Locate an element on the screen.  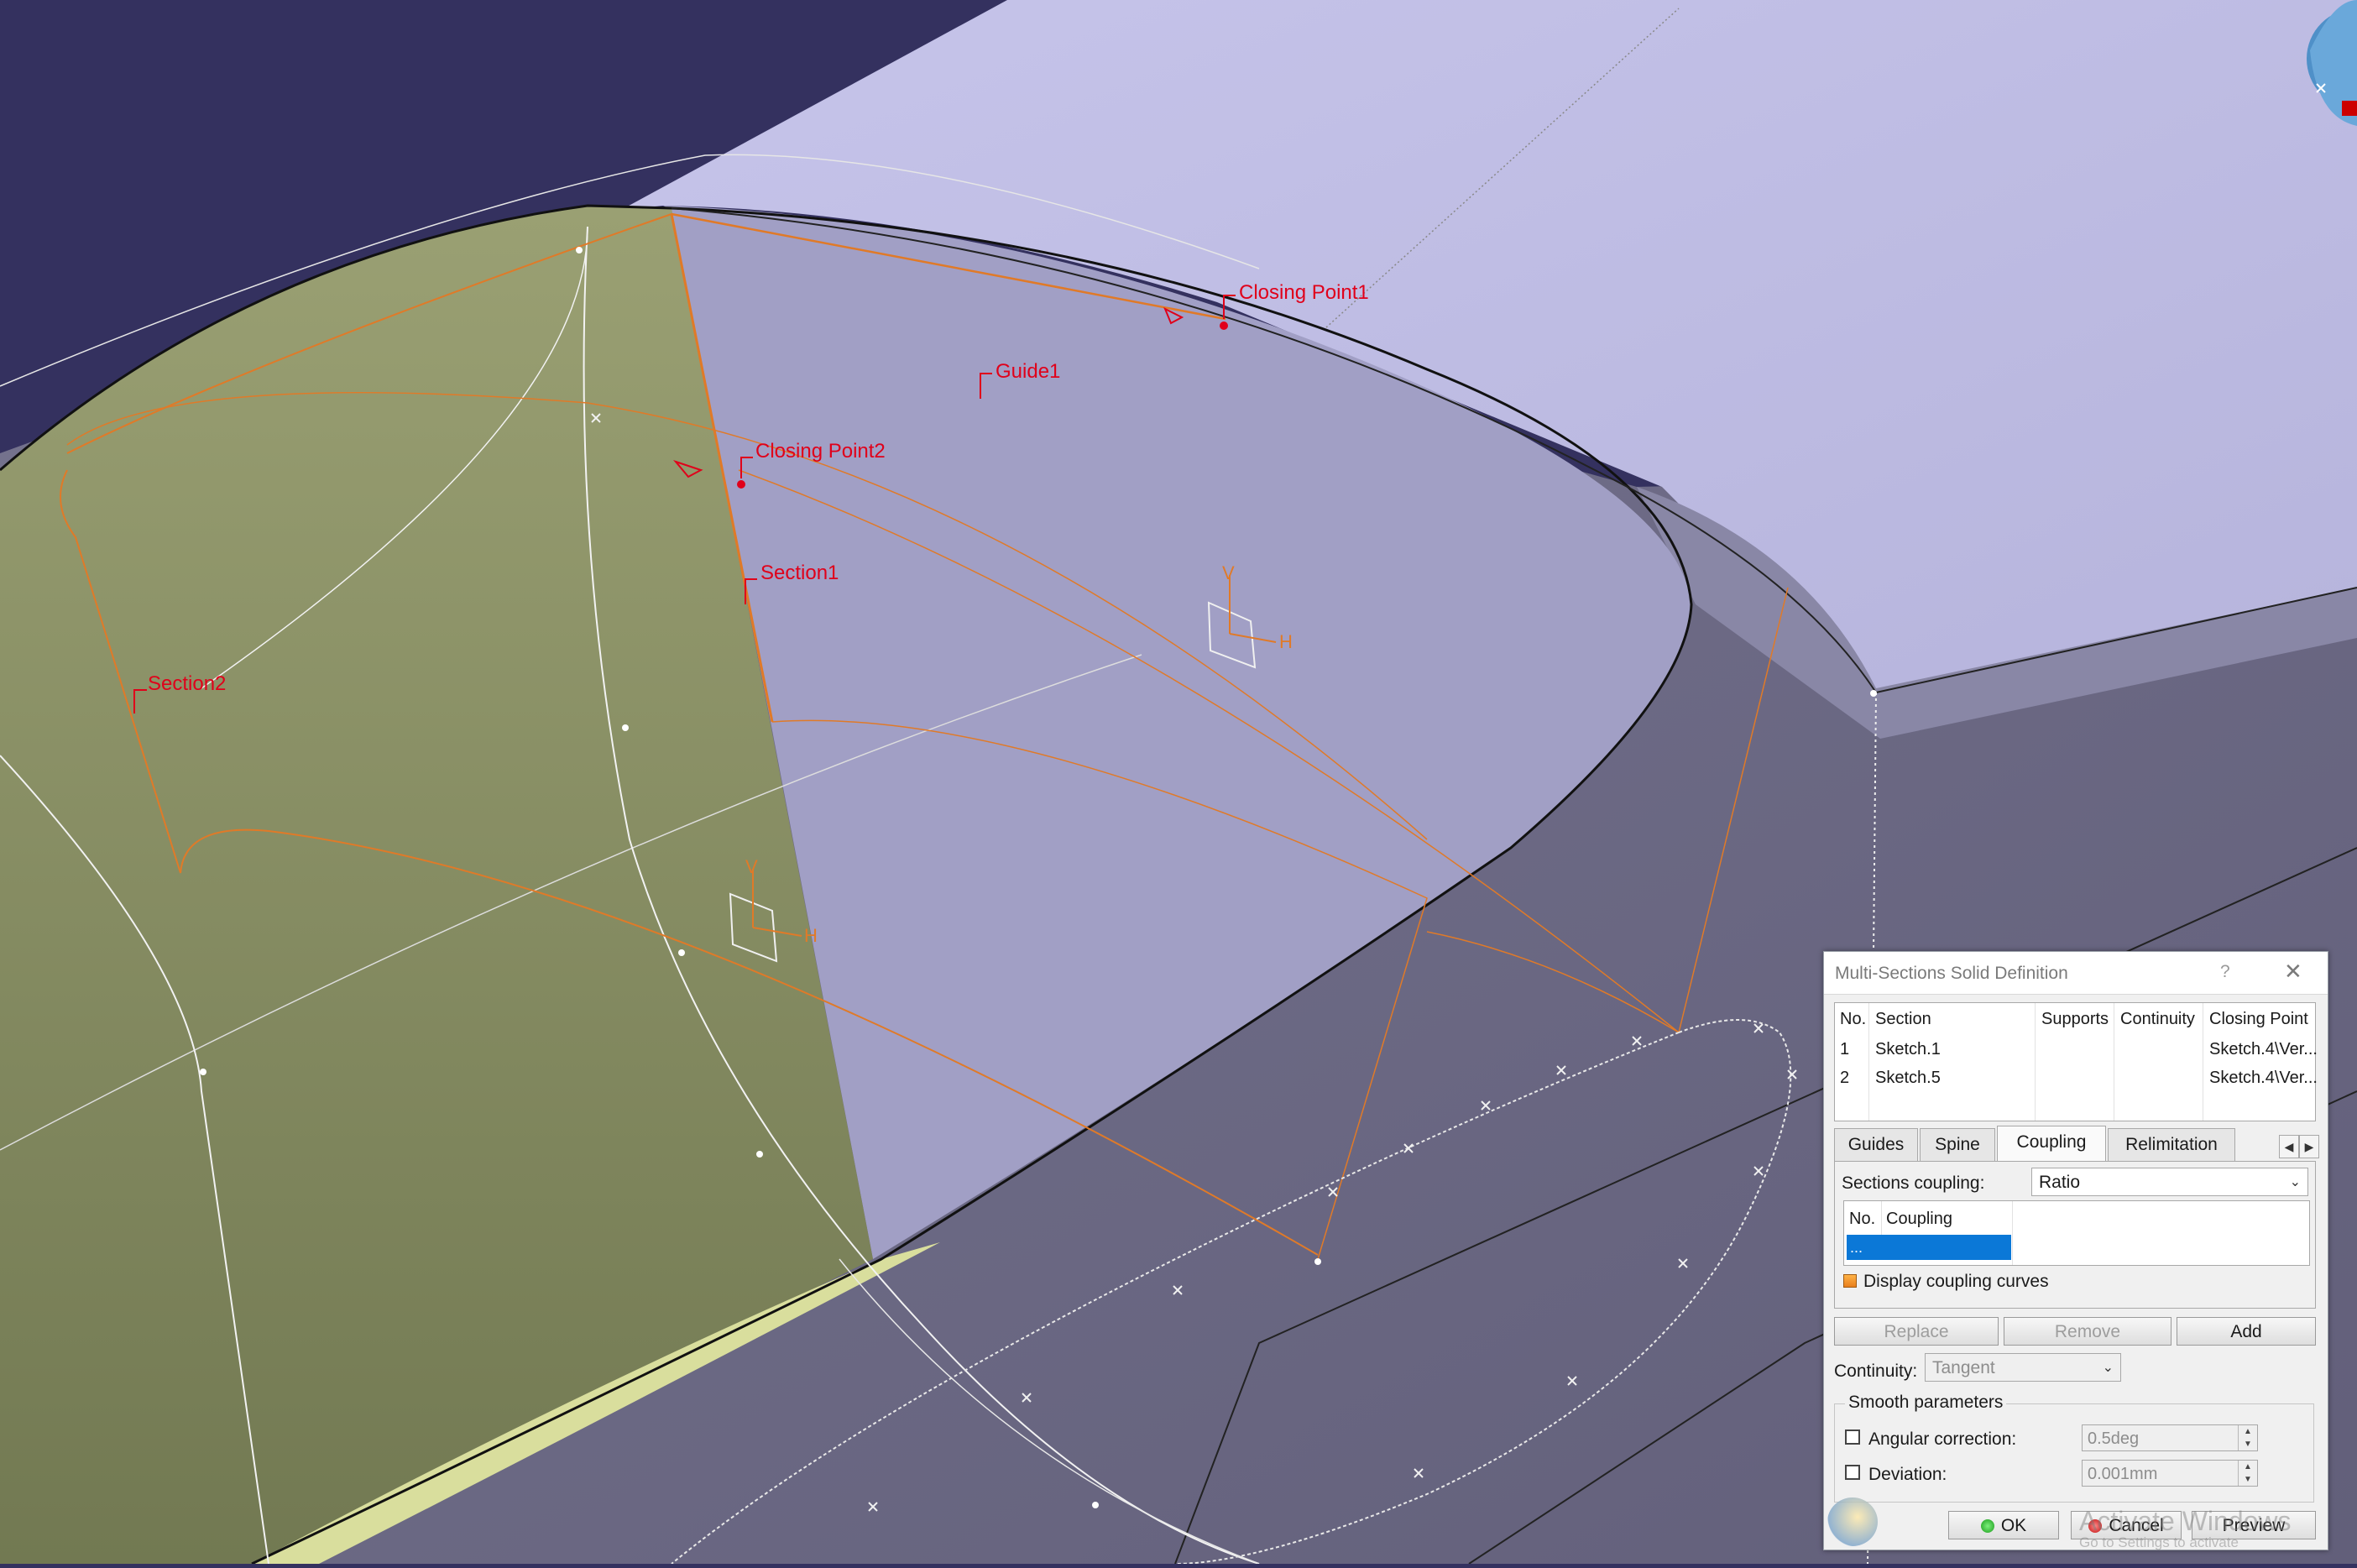
label-closing-point1: Closing Point1 is located at coordinates (1304, 292).